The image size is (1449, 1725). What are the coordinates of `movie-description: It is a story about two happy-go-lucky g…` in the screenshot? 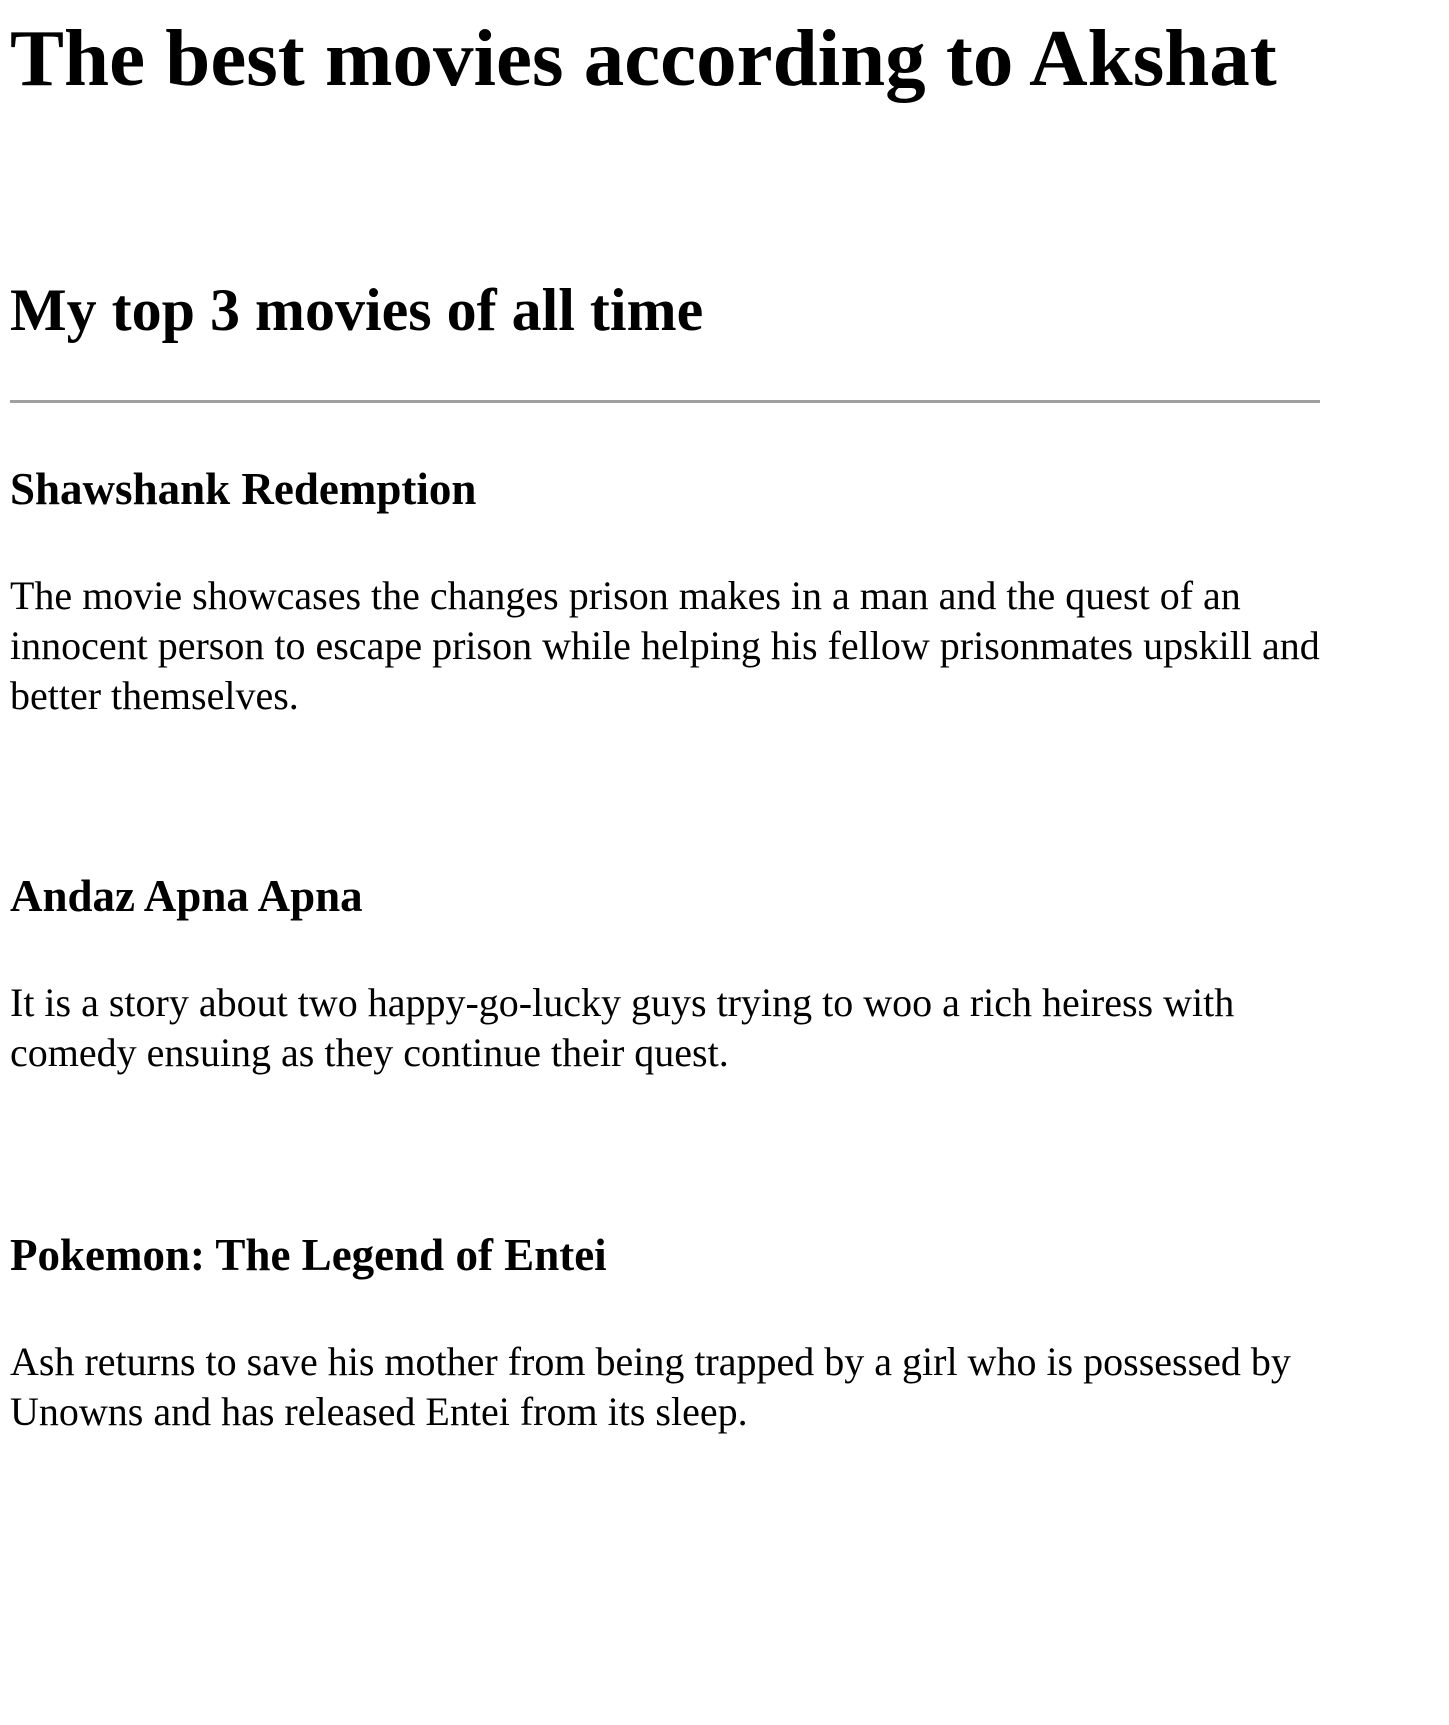 It's located at (622, 1027).